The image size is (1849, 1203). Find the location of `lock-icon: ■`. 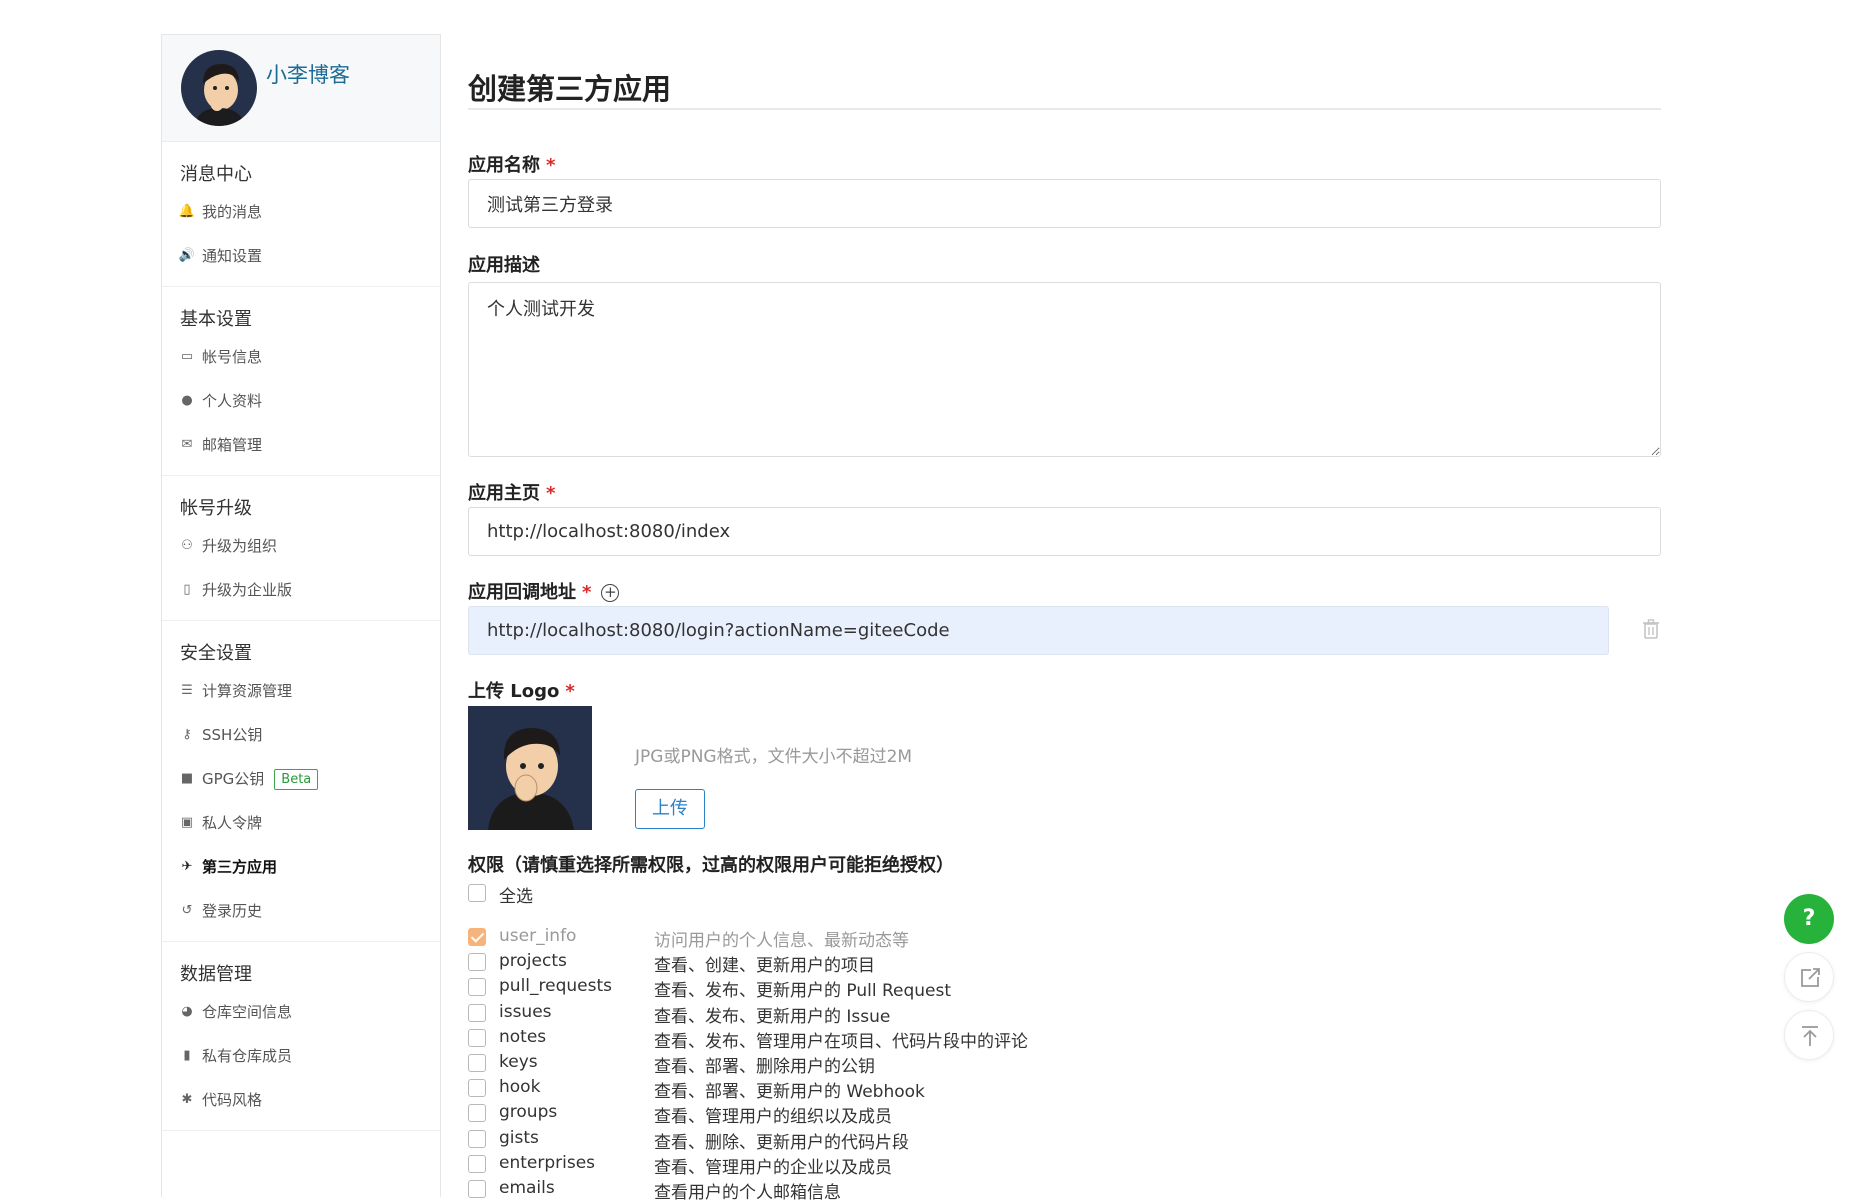

lock-icon: ■ is located at coordinates (187, 778).